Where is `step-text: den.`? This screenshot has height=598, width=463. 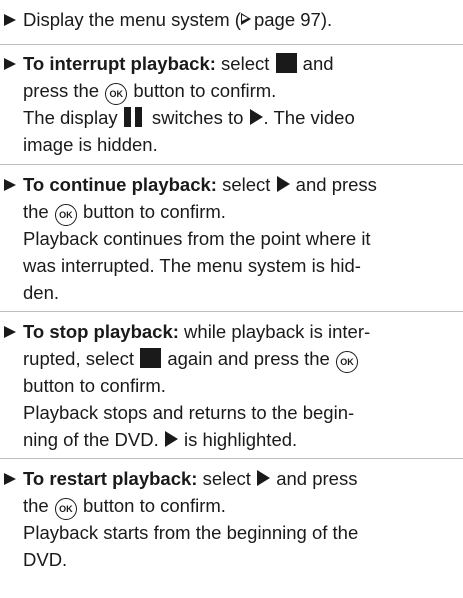 step-text: den. is located at coordinates (41, 292).